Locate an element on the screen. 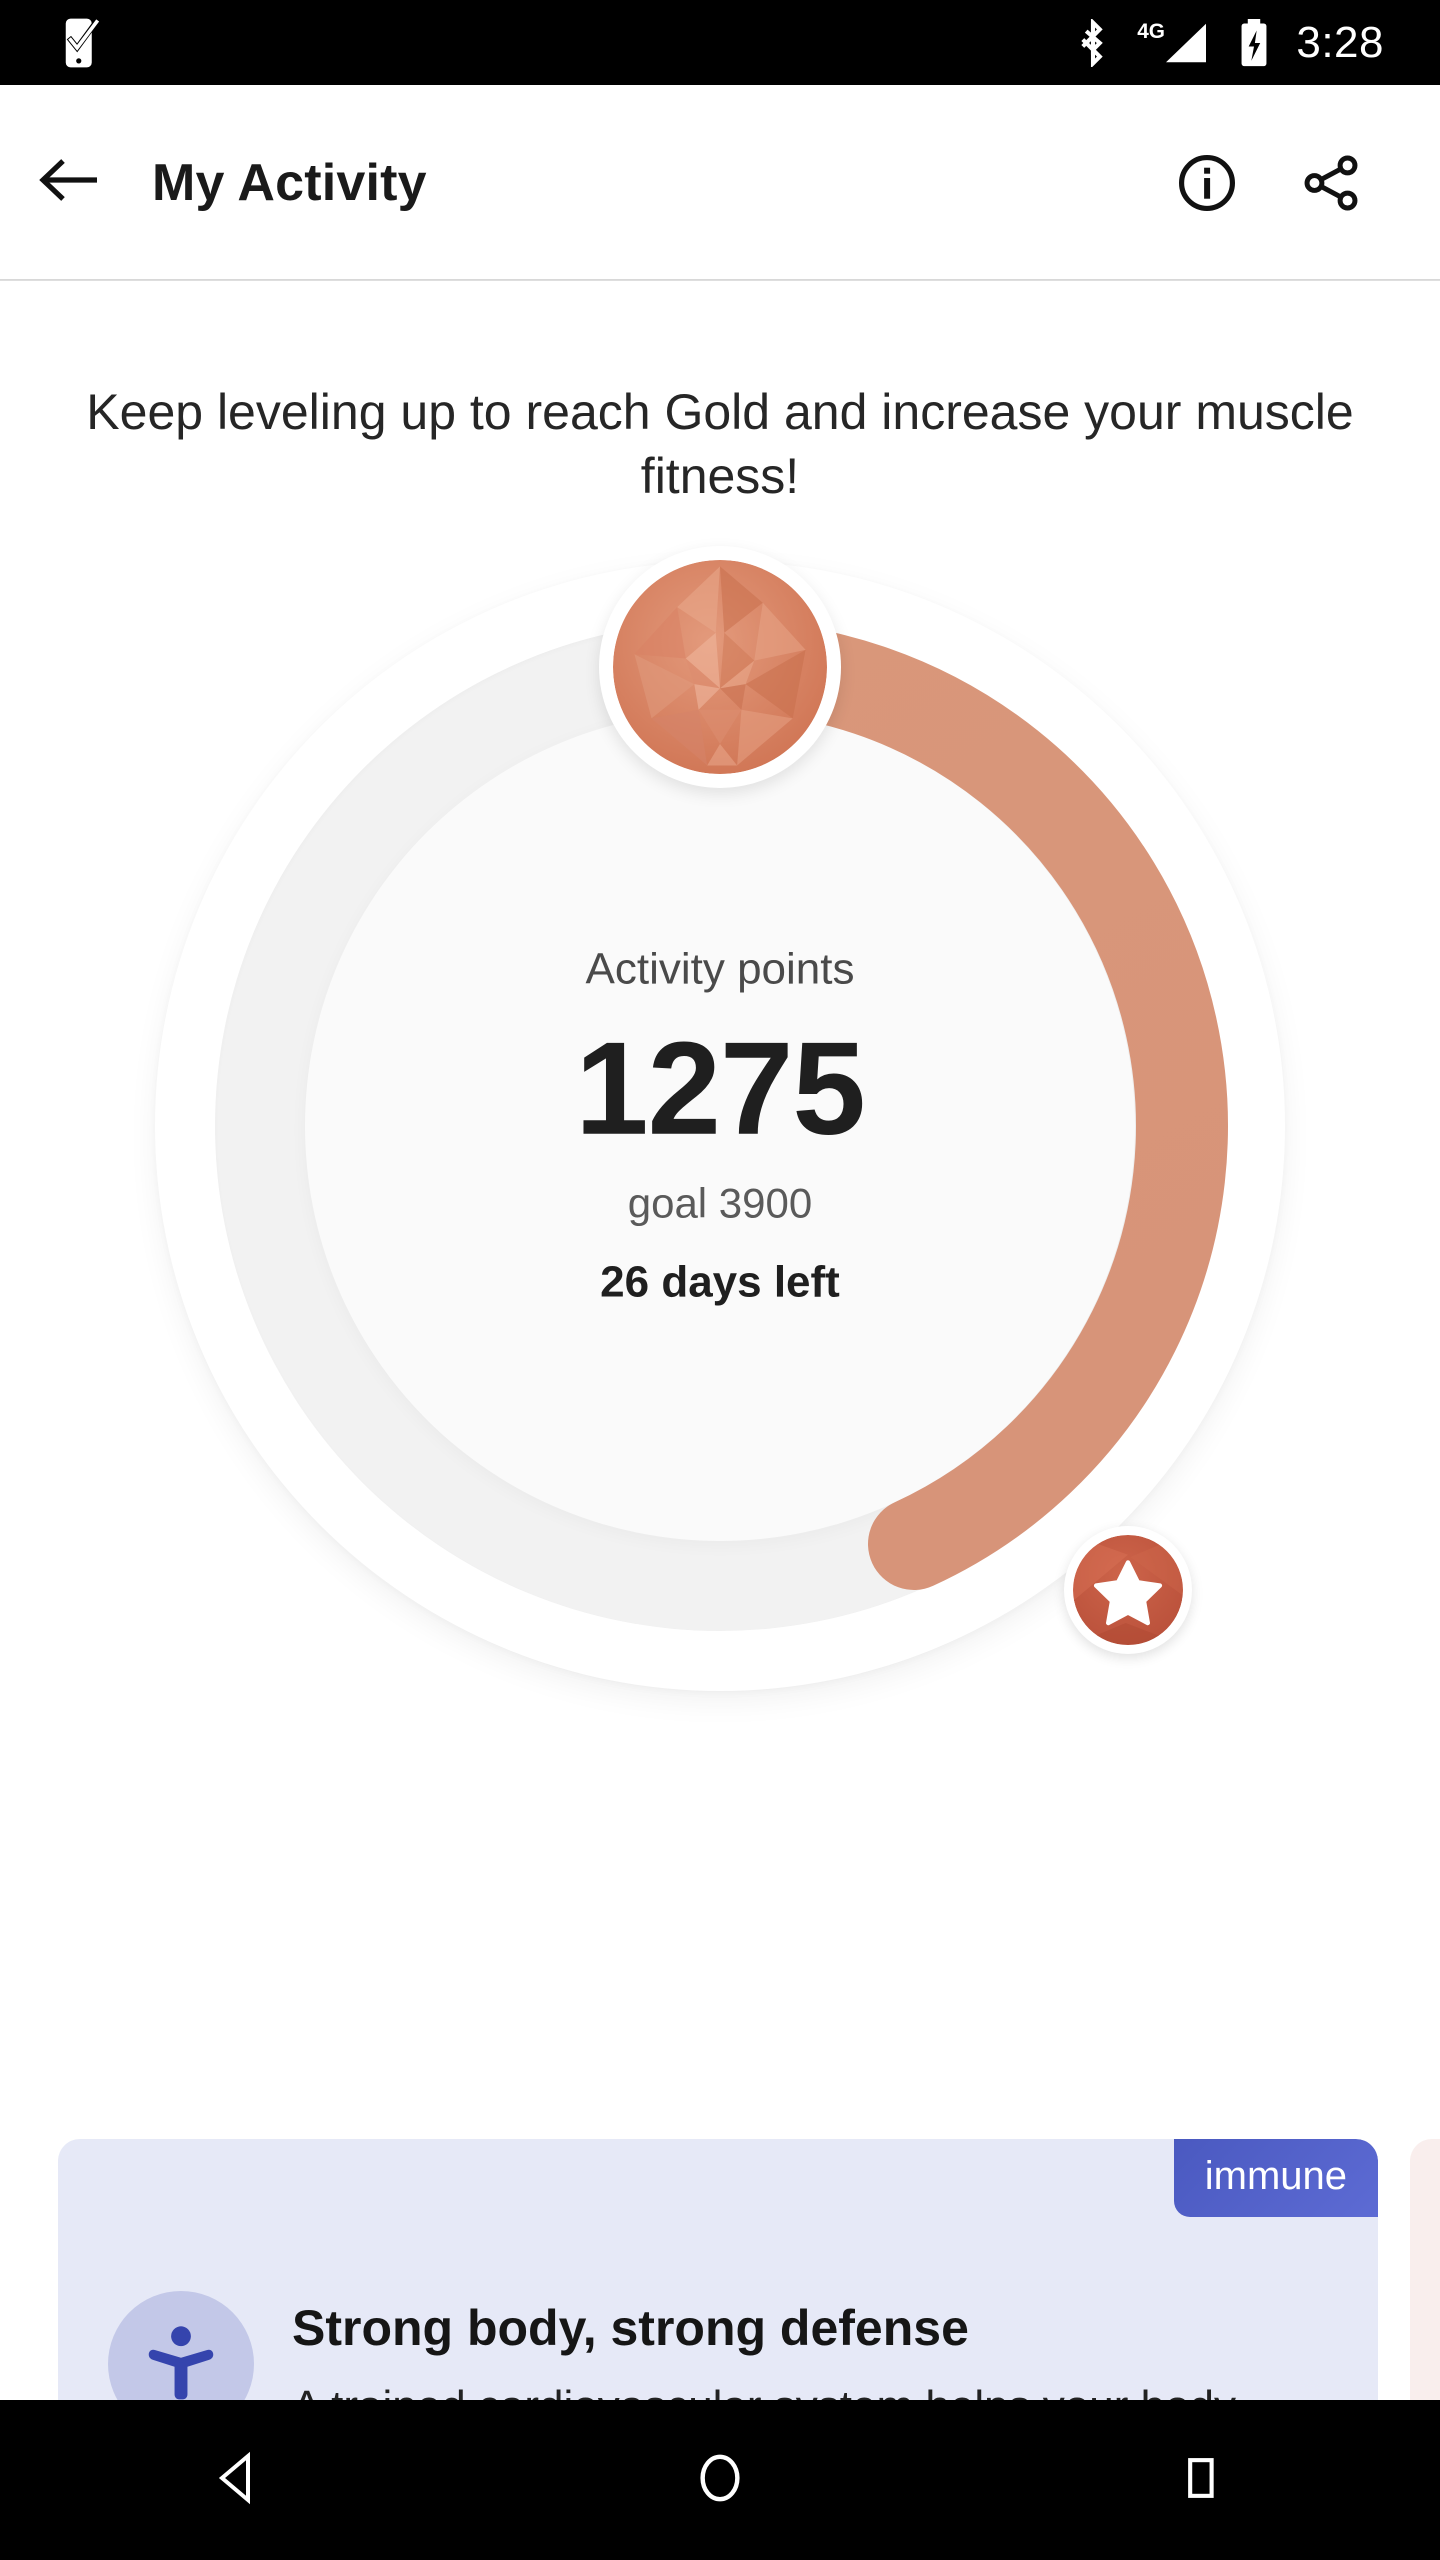  back-button is located at coordinates (70, 182).